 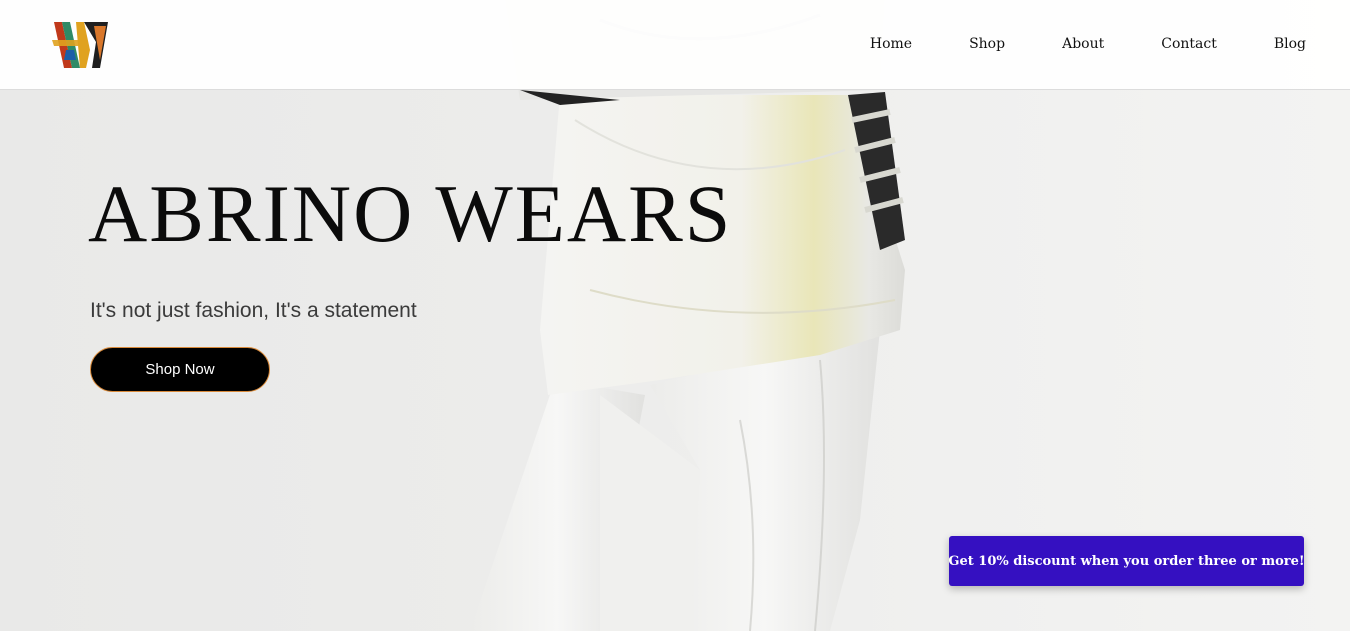 I want to click on nav-link-shop: Shop, so click(x=987, y=44).